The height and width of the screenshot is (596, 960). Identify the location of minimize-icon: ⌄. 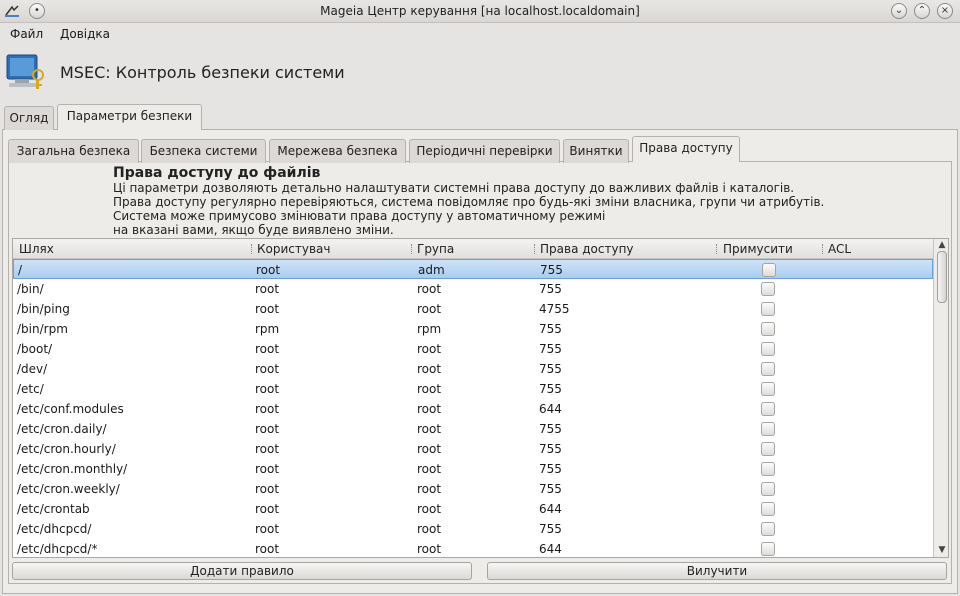
(899, 11).